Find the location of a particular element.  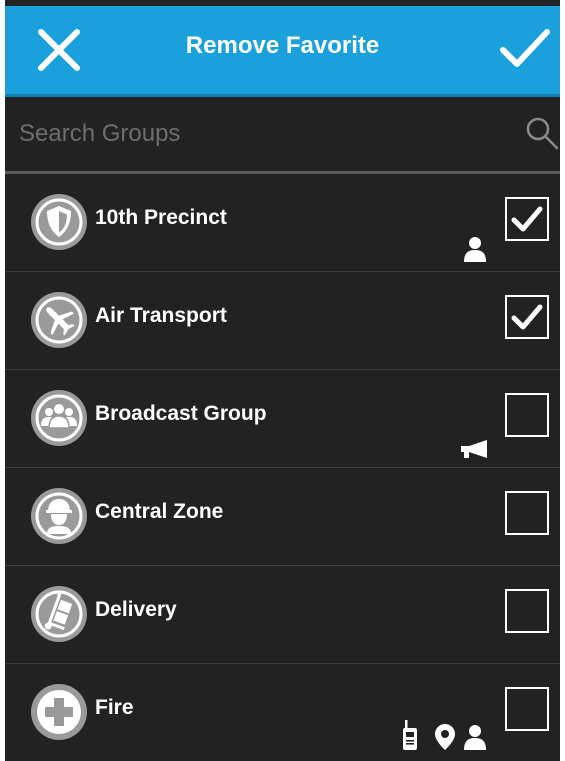

search-bar is located at coordinates (282, 135).